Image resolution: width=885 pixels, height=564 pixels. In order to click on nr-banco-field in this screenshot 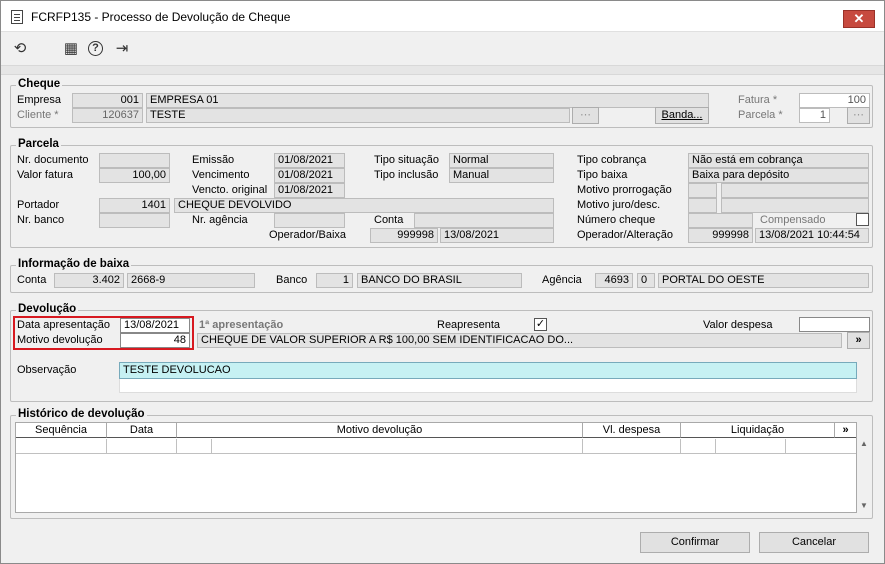, I will do `click(134, 220)`.